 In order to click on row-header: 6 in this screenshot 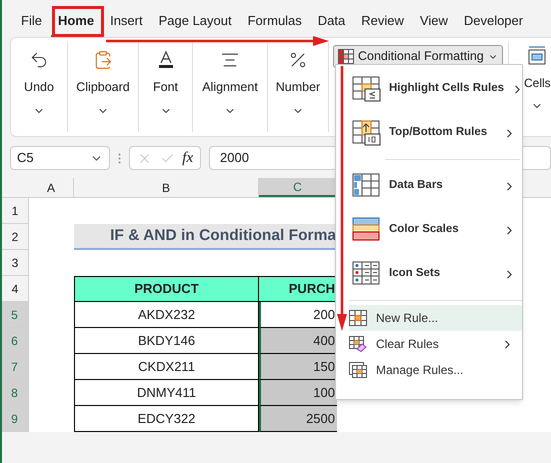, I will do `click(15, 341)`.